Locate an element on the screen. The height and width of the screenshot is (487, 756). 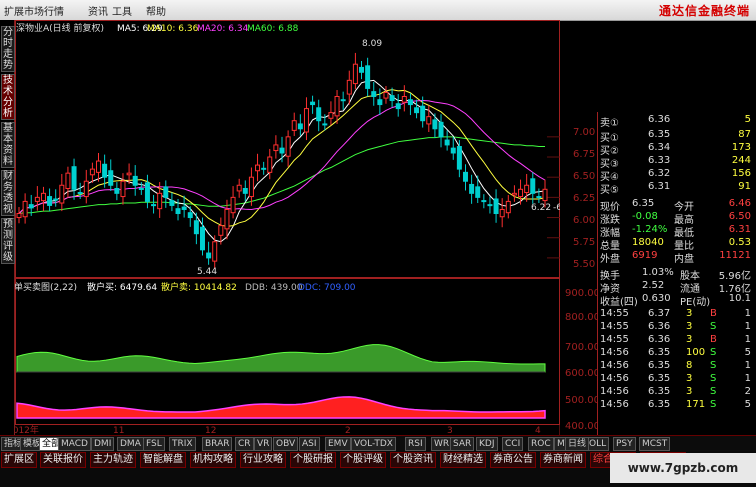
indicator-tab: DMA is located at coordinates (130, 444).